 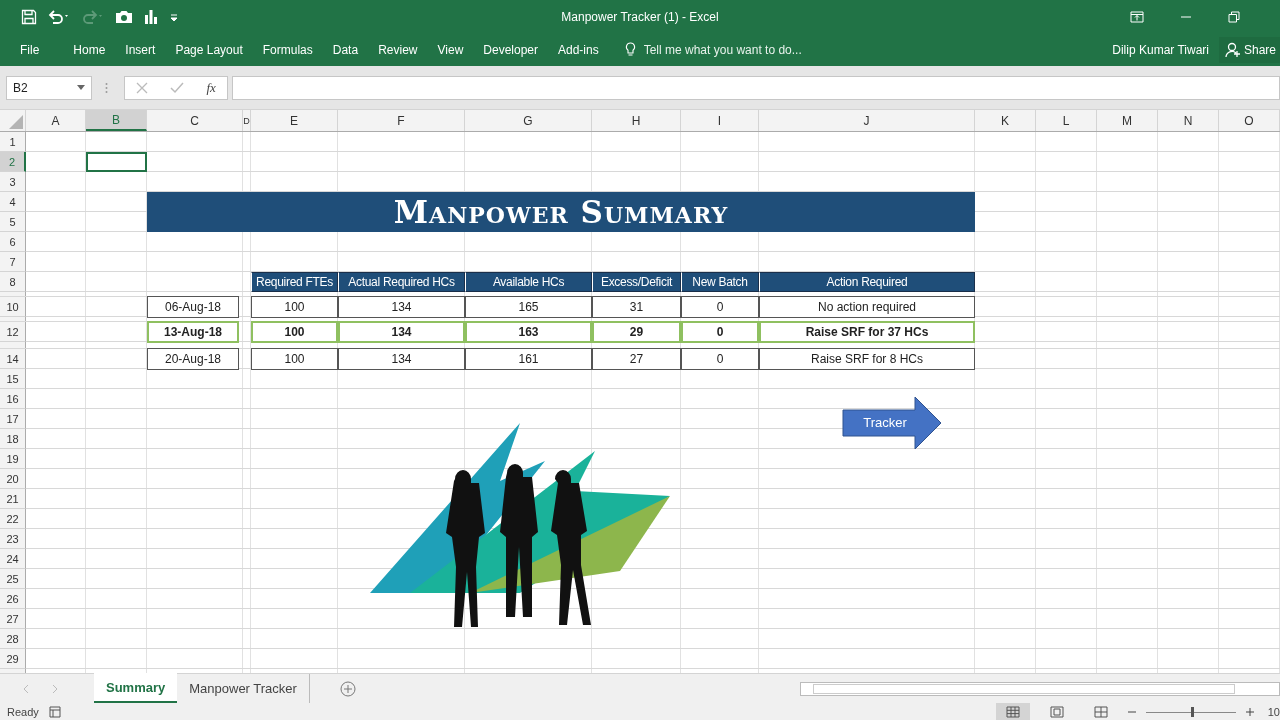 What do you see at coordinates (1249, 120) in the screenshot?
I see `column-header: O` at bounding box center [1249, 120].